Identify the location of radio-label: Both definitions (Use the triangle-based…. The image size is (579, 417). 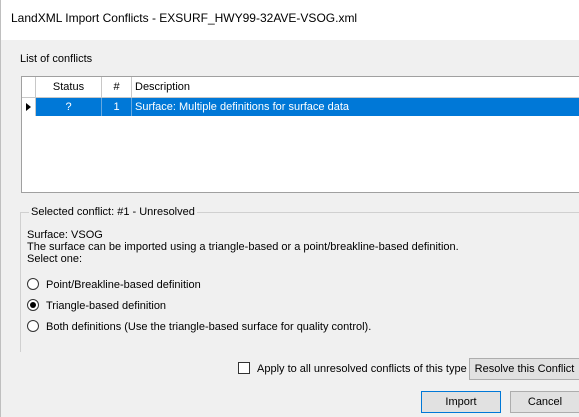
(208, 327).